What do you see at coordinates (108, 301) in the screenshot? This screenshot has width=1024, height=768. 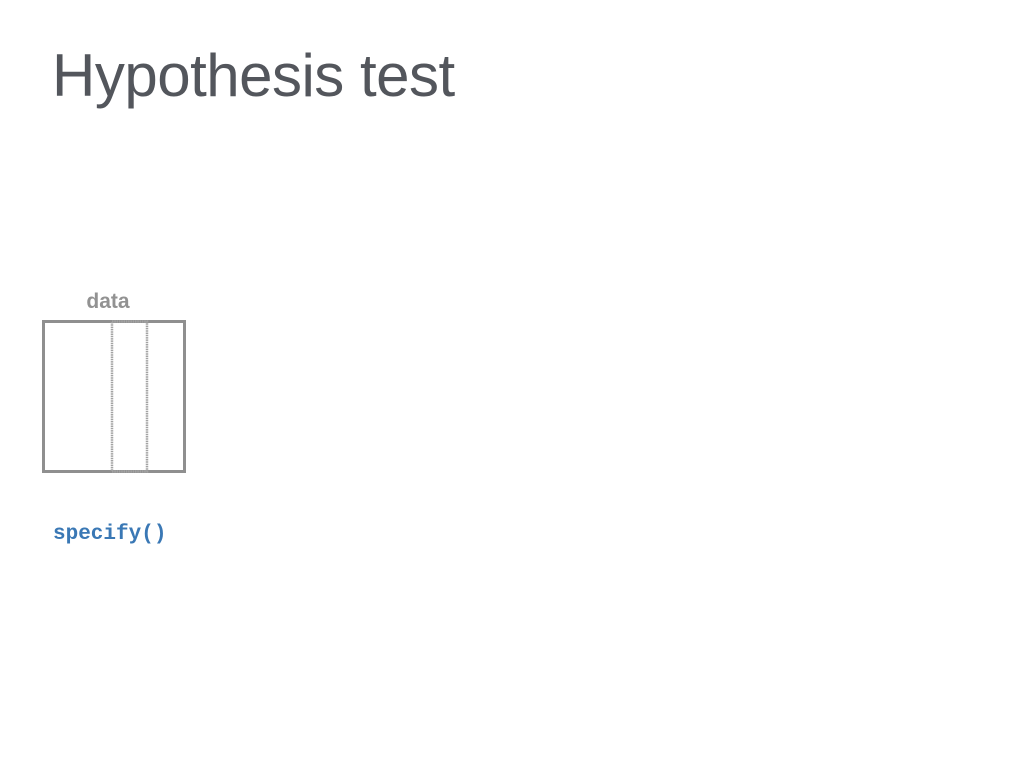 I see `data-label: data` at bounding box center [108, 301].